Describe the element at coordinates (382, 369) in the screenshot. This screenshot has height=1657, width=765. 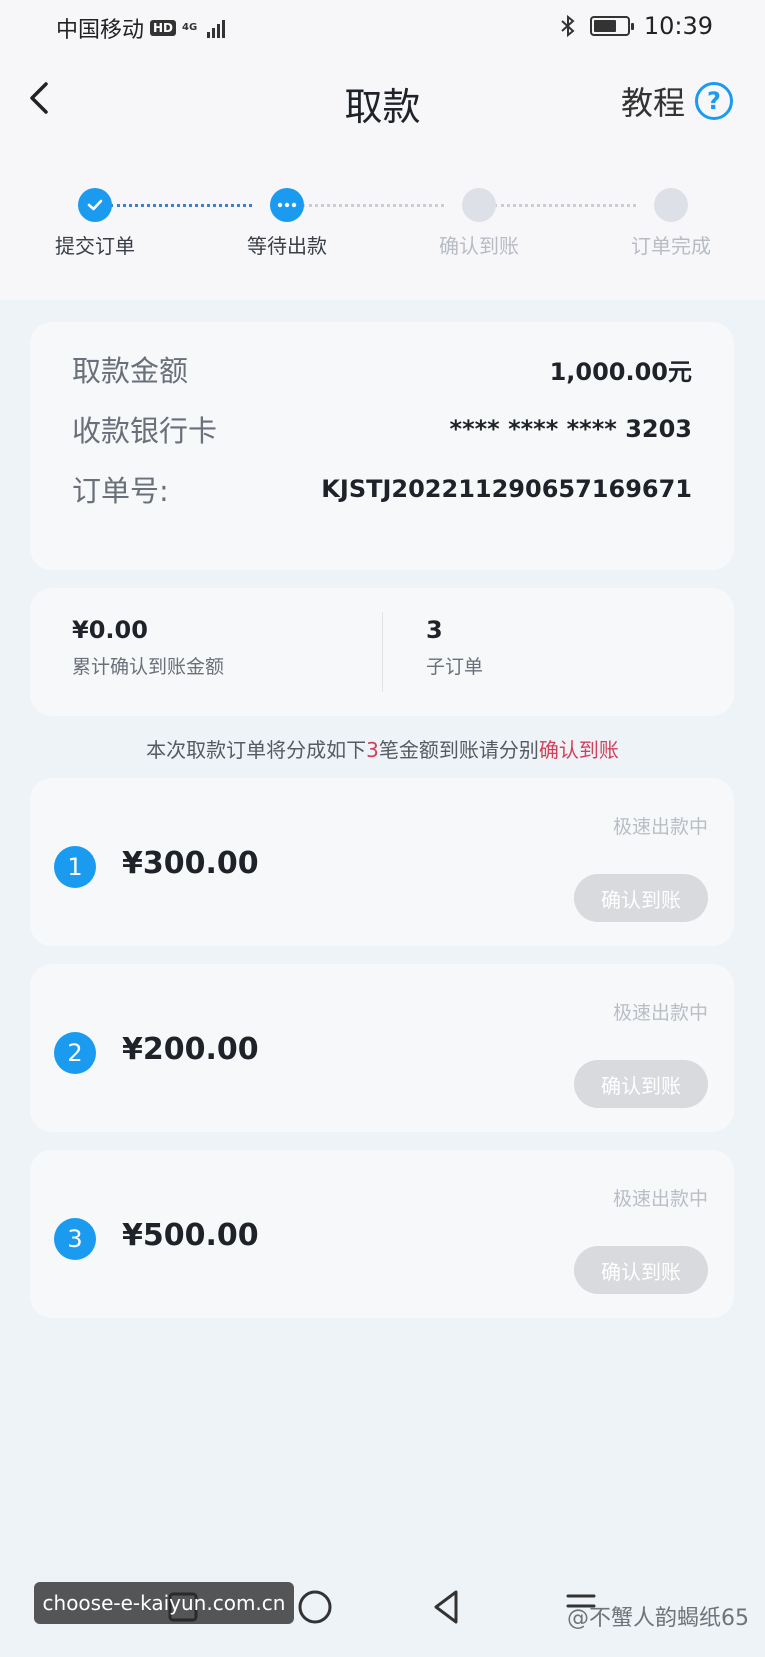
I see `amount-row: 取款金额 1,000.00元` at that location.